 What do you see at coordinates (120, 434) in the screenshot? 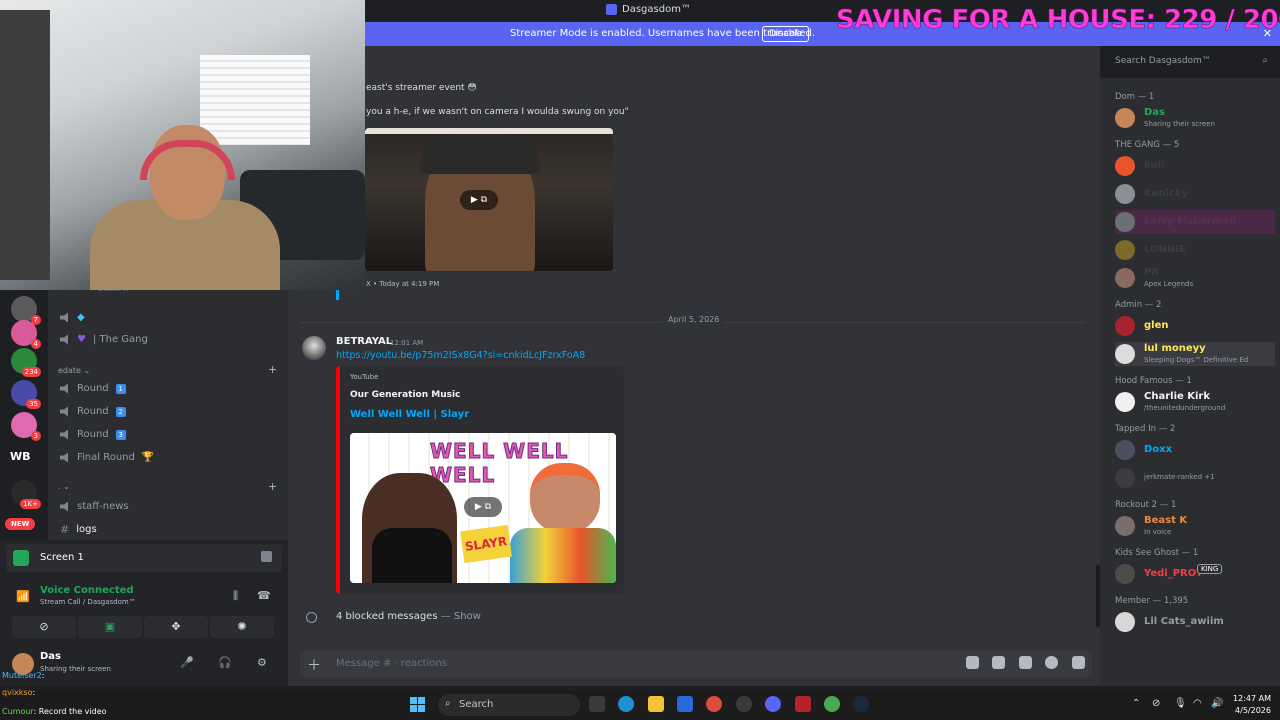
I see `round-badge: 3` at bounding box center [120, 434].